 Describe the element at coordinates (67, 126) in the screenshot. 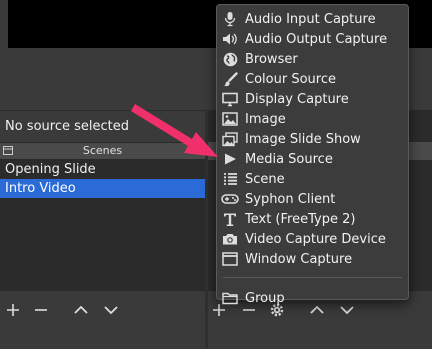

I see `no-source-selected-label: No source selected` at that location.